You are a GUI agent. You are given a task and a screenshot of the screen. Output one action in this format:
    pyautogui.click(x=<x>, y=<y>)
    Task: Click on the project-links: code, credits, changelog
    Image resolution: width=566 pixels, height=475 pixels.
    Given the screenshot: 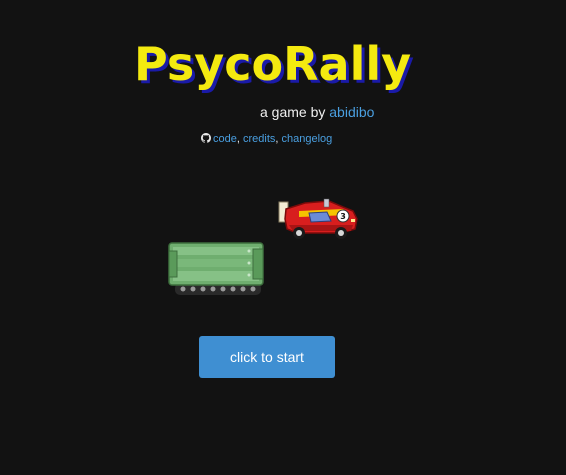 What is the action you would take?
    pyautogui.click(x=266, y=139)
    